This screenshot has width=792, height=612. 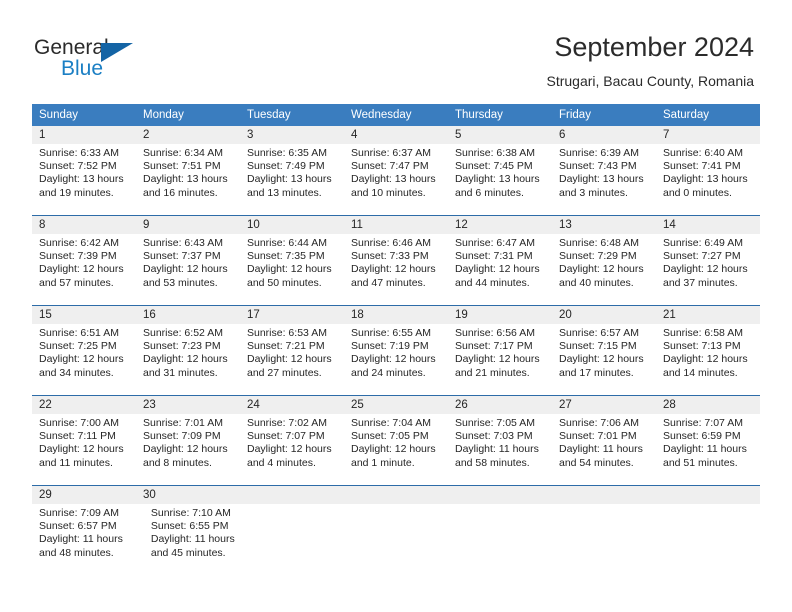 What do you see at coordinates (76, 372) in the screenshot?
I see `daylight-text-line2: and 34 minutes.` at bounding box center [76, 372].